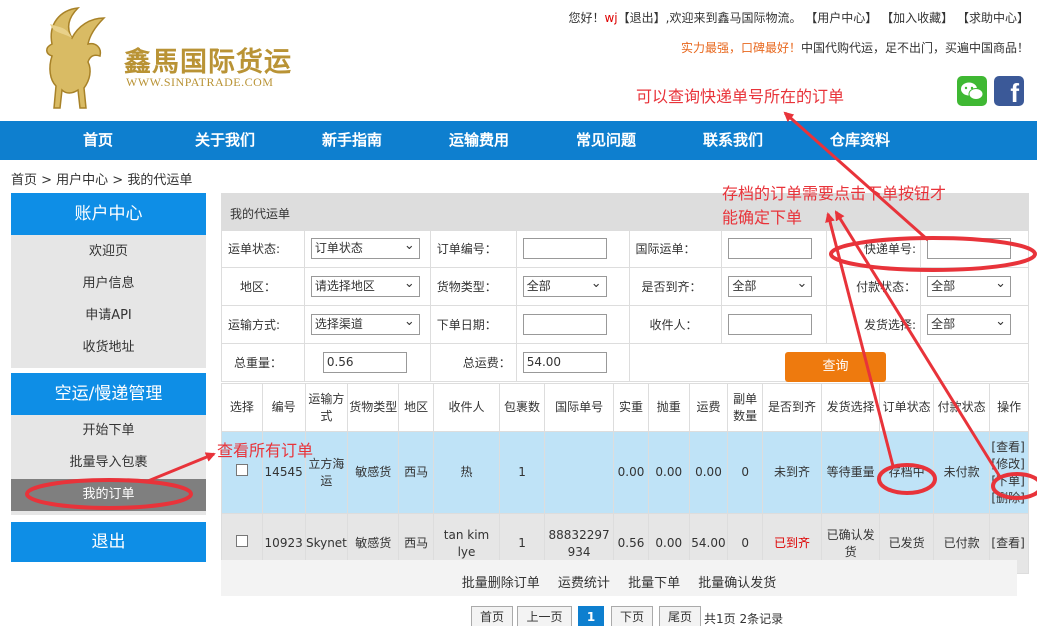 The height and width of the screenshot is (626, 1037). What do you see at coordinates (109, 494) in the screenshot?
I see `annotation-circle-my-orders` at bounding box center [109, 494].